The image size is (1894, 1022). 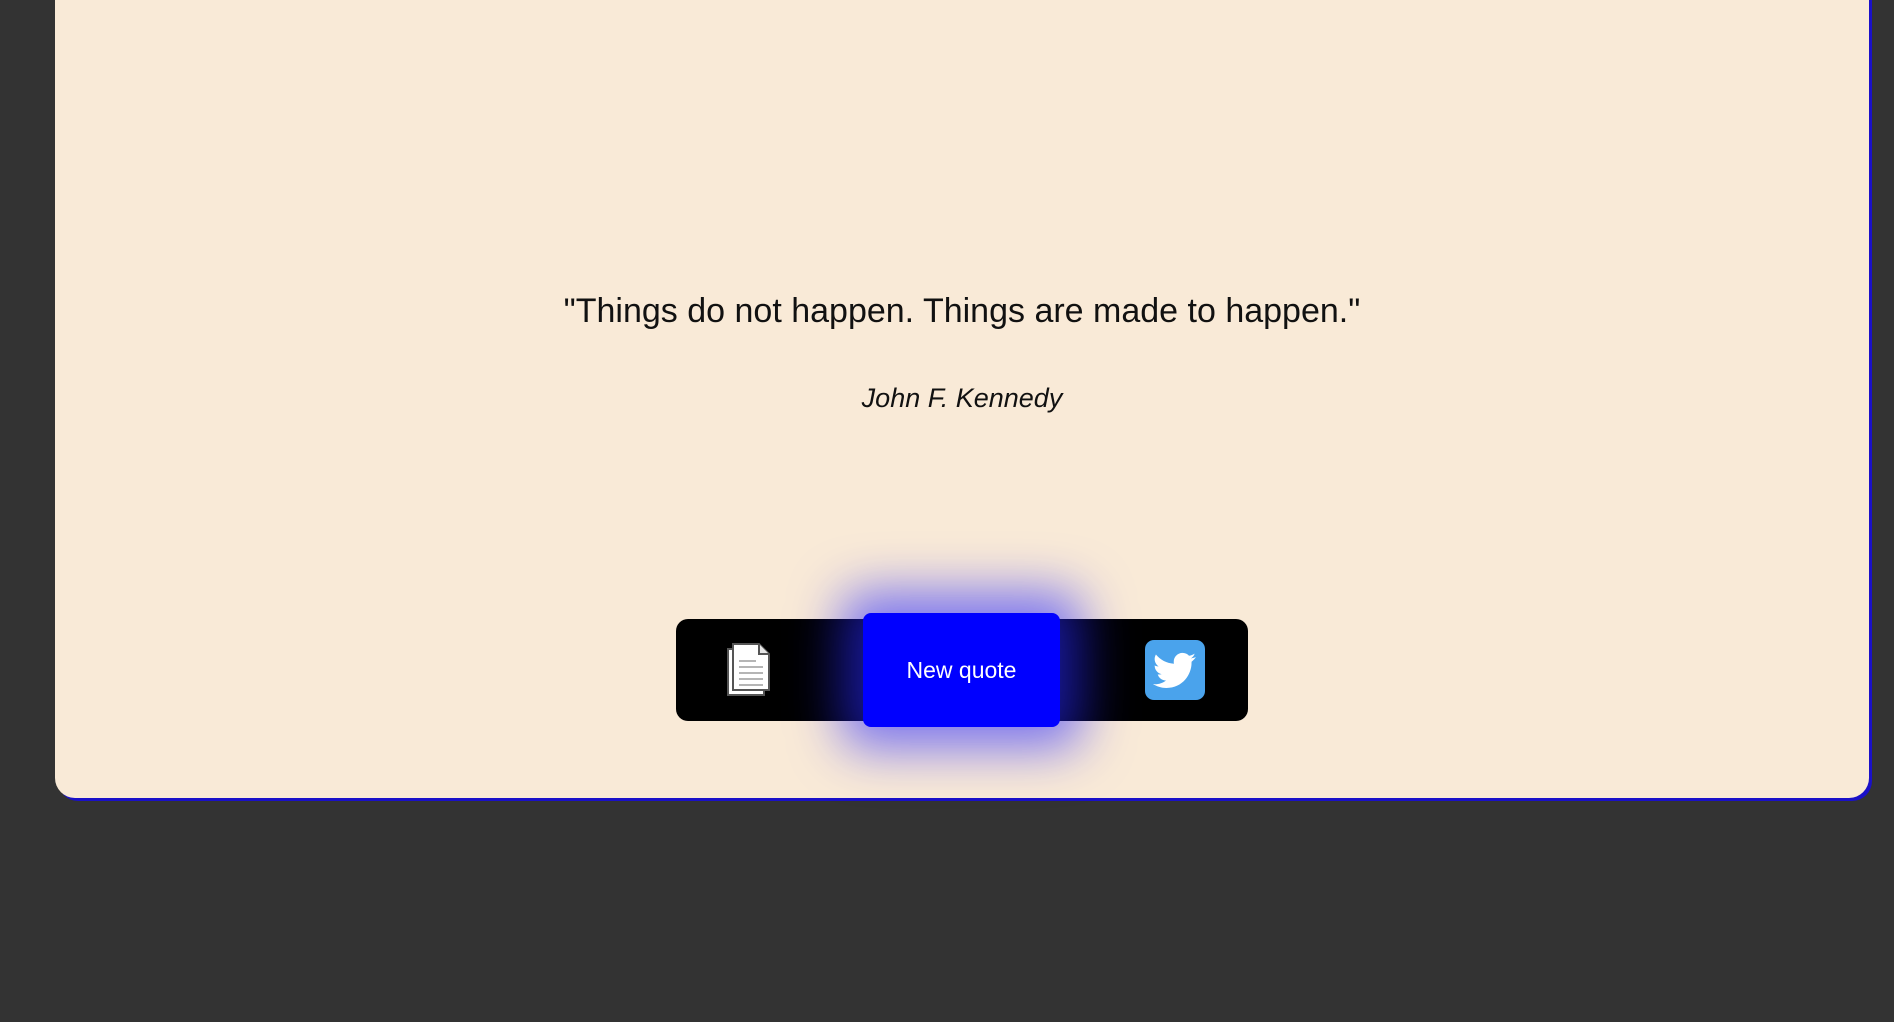 I want to click on copy-quote-button, so click(x=750, y=670).